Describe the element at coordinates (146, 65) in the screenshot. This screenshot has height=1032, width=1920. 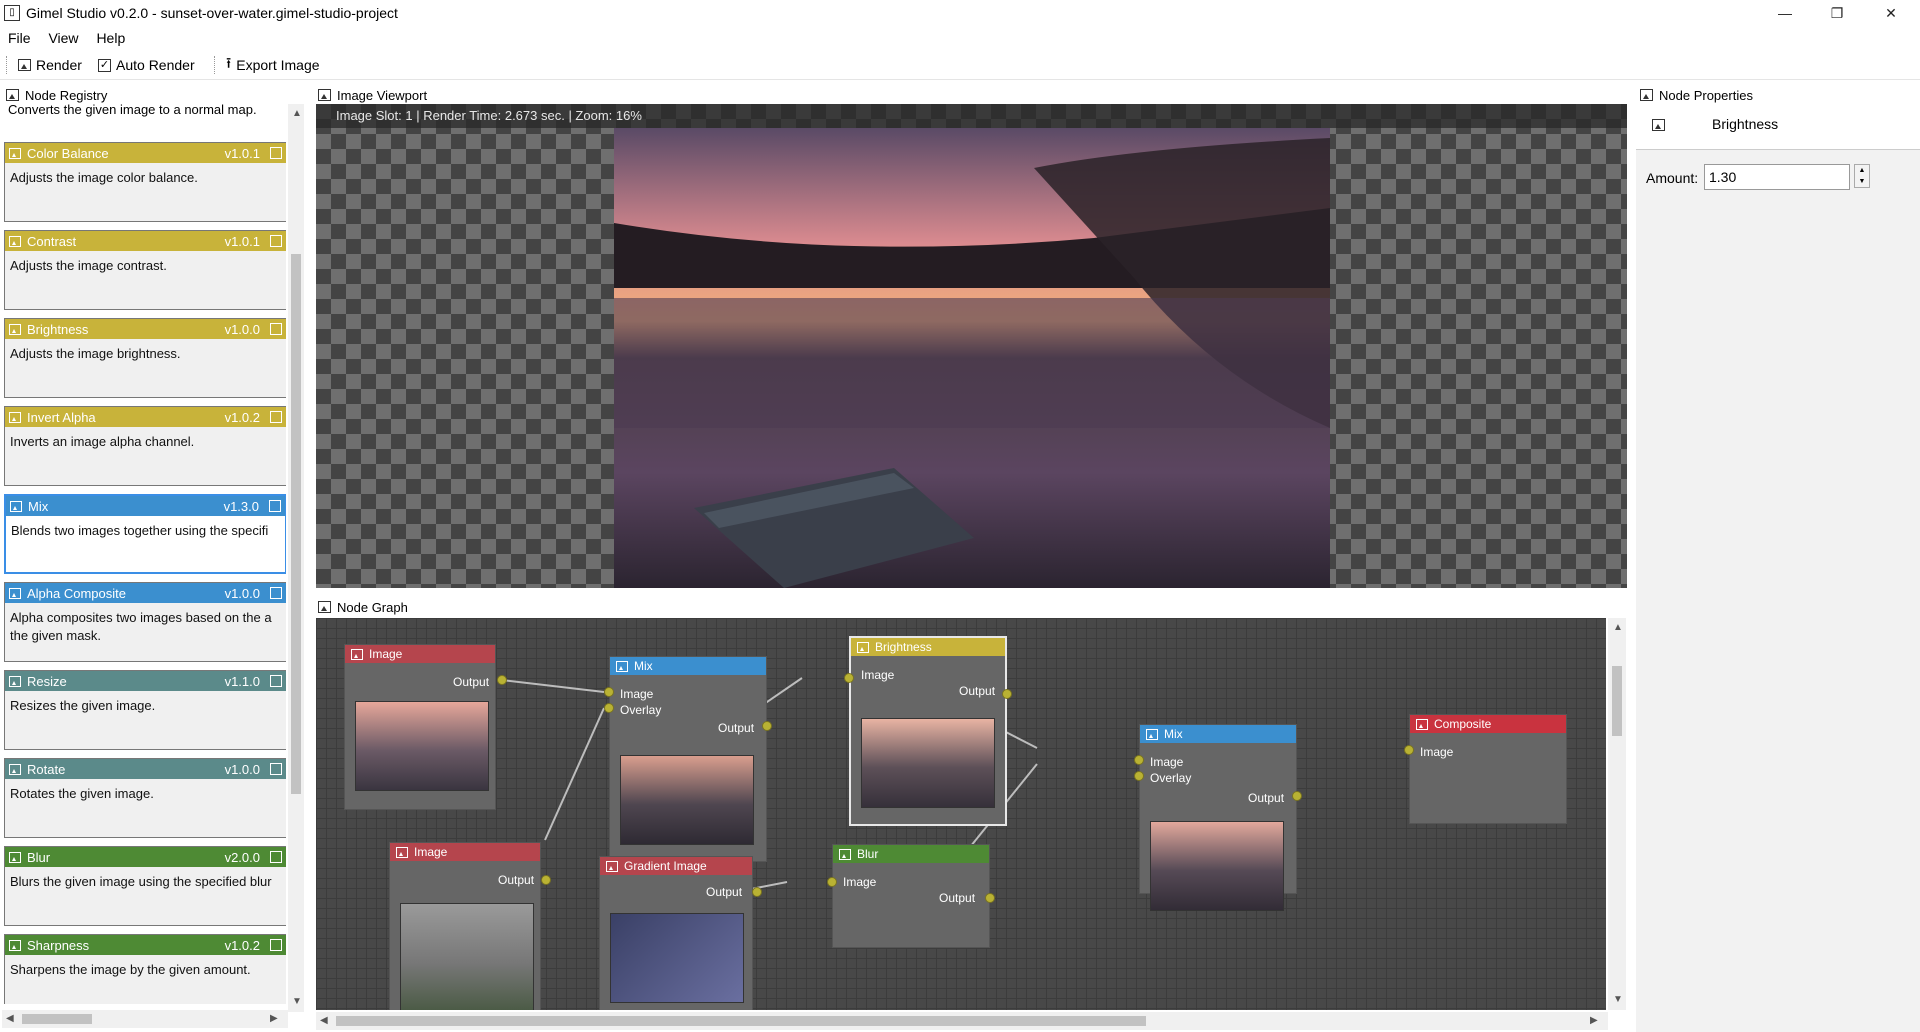
I see `auto-render-toggle: ✓ Auto Render` at that location.